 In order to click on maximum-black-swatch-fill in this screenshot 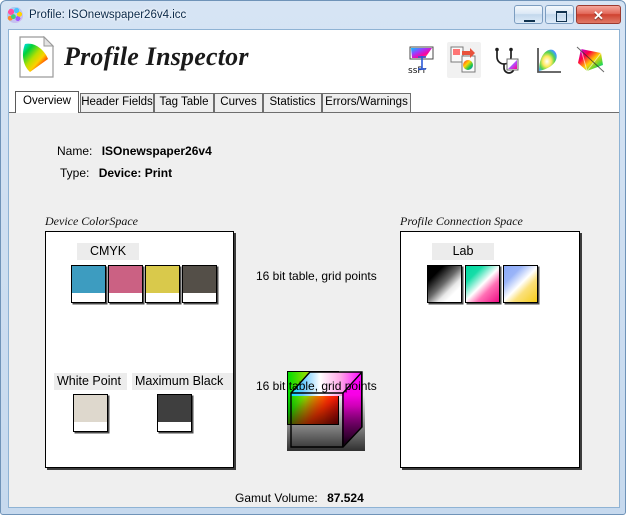, I will do `click(174, 408)`.